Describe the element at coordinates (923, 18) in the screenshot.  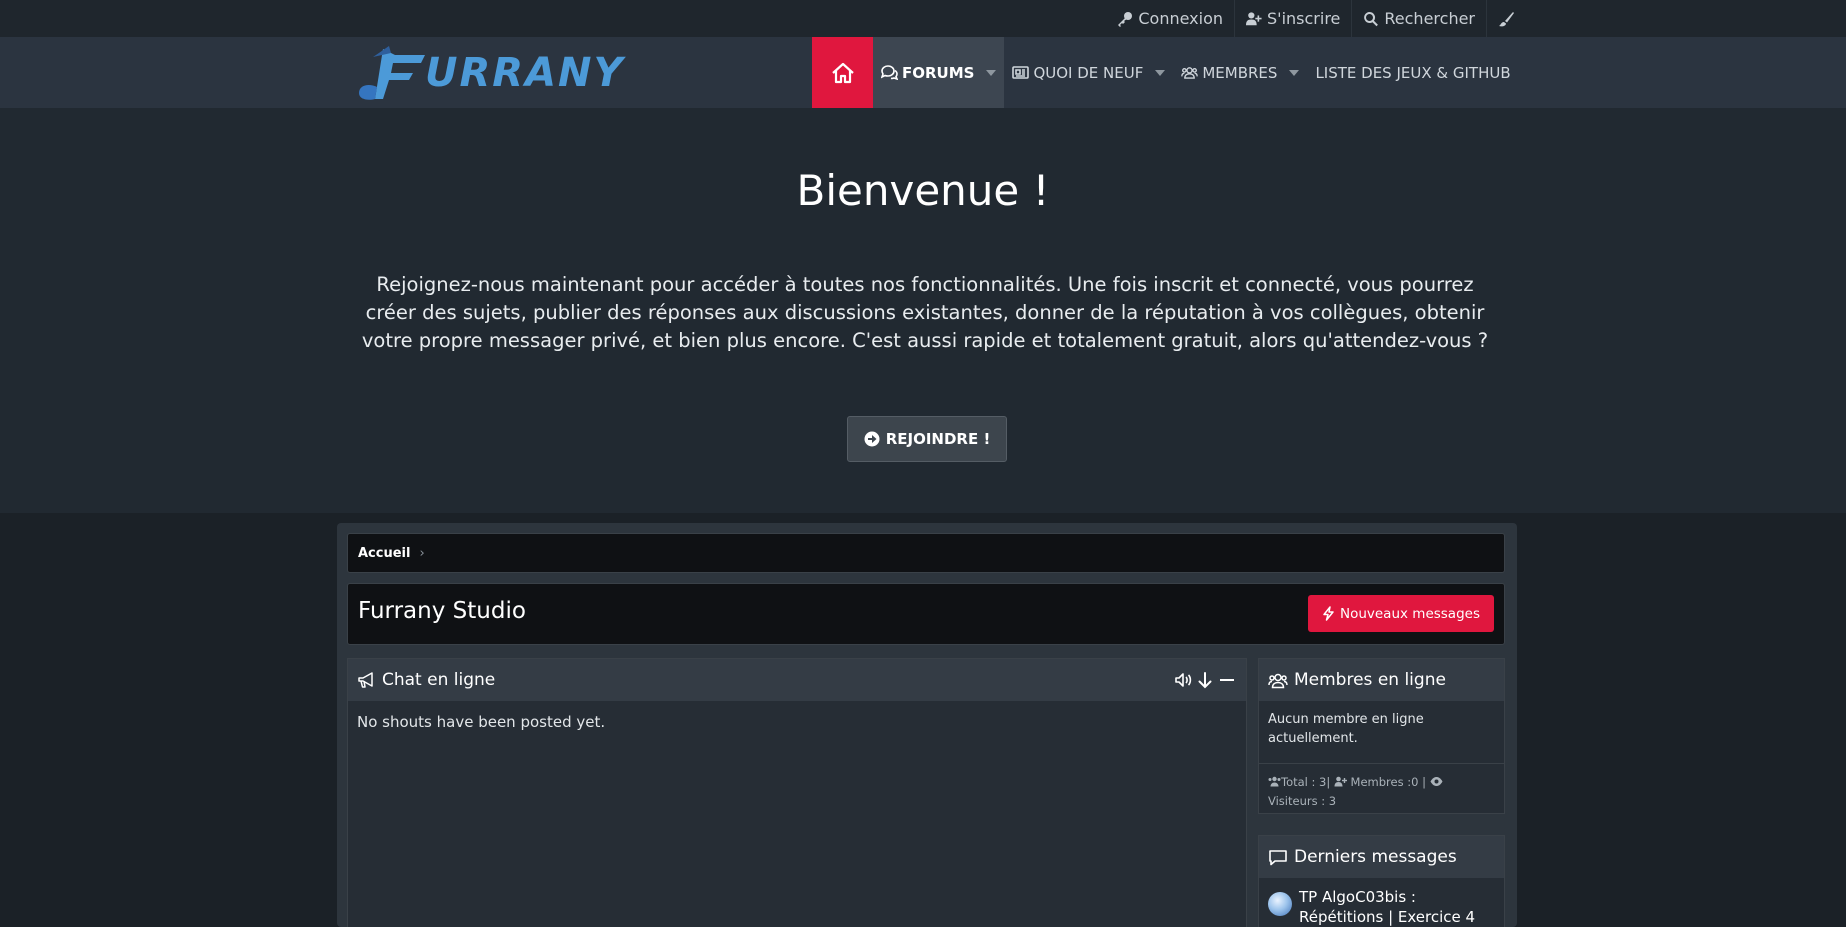
I see `top-utility-bar: Connexion S'inscrire Rechercher` at that location.